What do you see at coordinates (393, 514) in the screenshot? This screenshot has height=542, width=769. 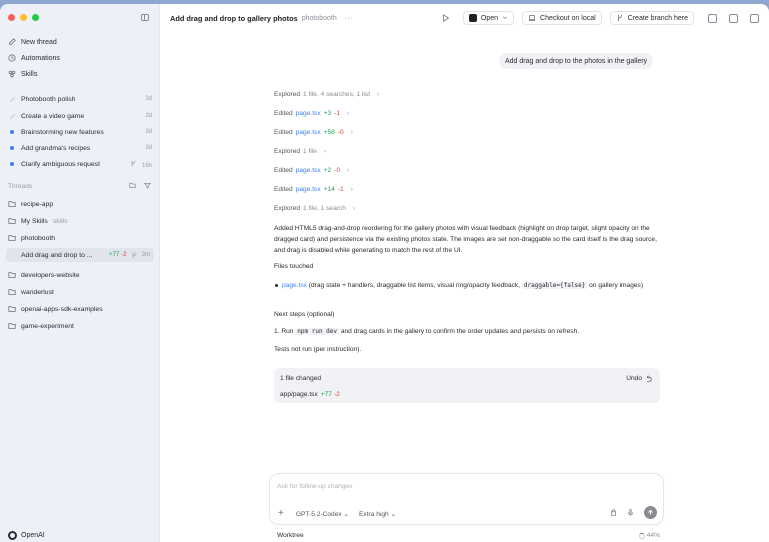 I see `chevron-down-icon: ⌄` at bounding box center [393, 514].